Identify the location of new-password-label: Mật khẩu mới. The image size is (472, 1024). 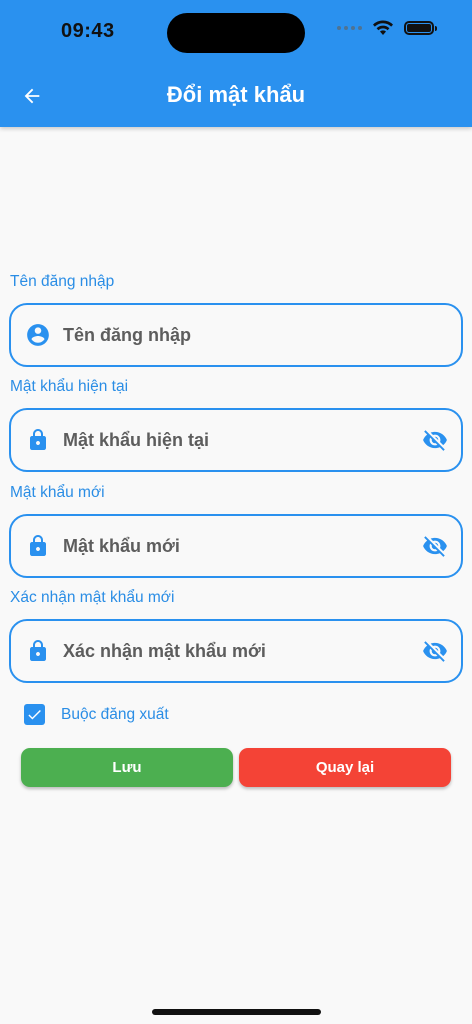
(57, 492).